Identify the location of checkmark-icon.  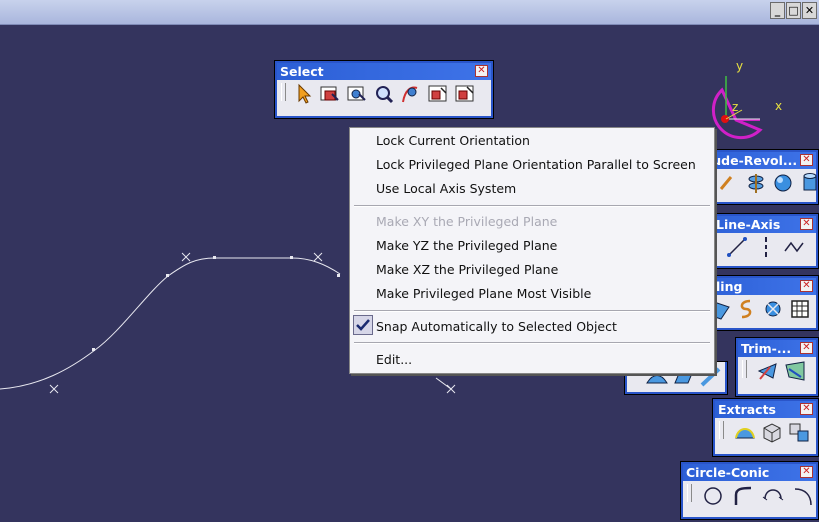
(363, 325).